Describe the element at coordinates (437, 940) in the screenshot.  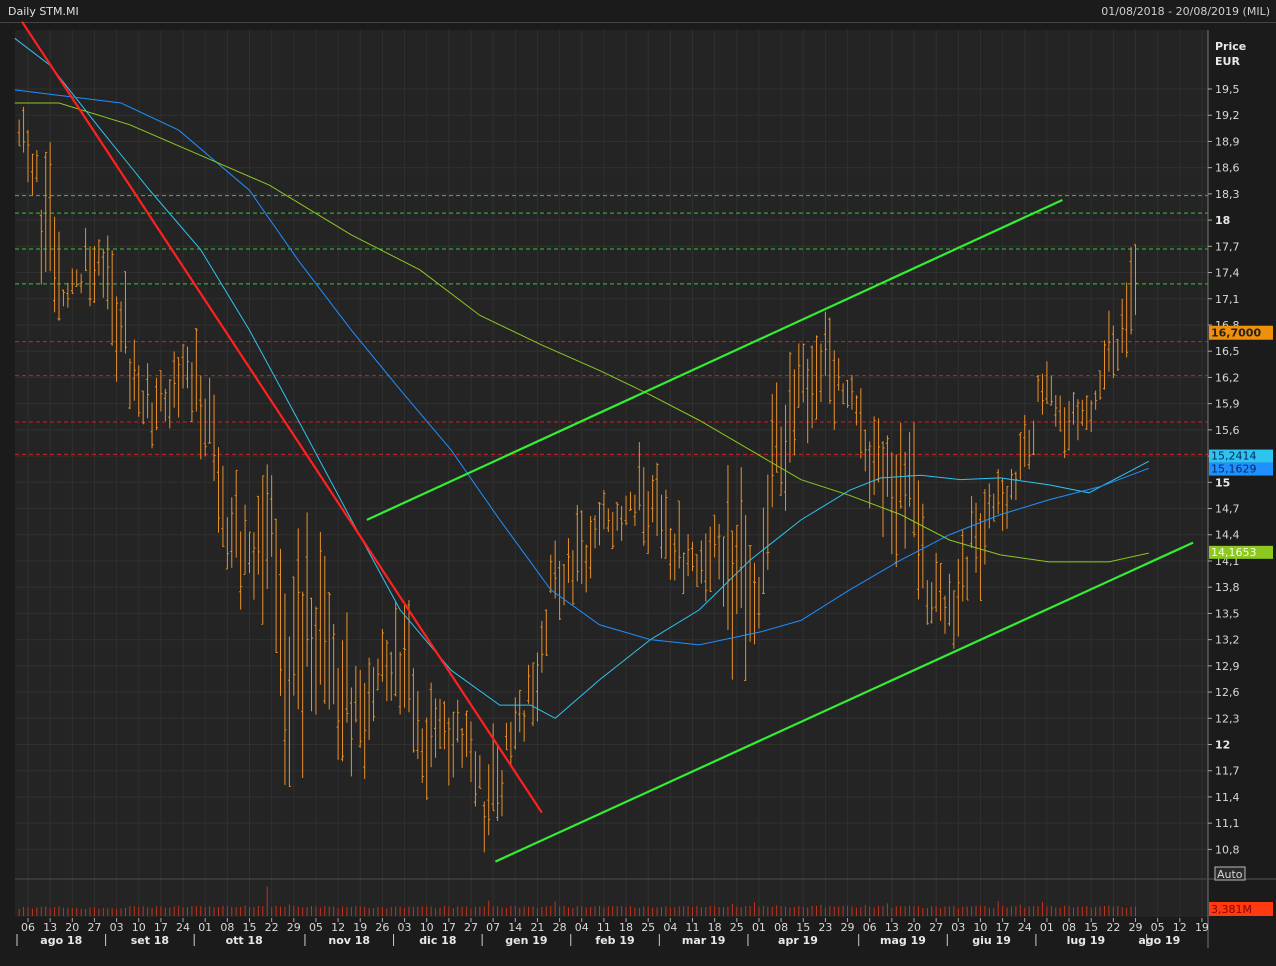
I see `month-label: dic 18` at that location.